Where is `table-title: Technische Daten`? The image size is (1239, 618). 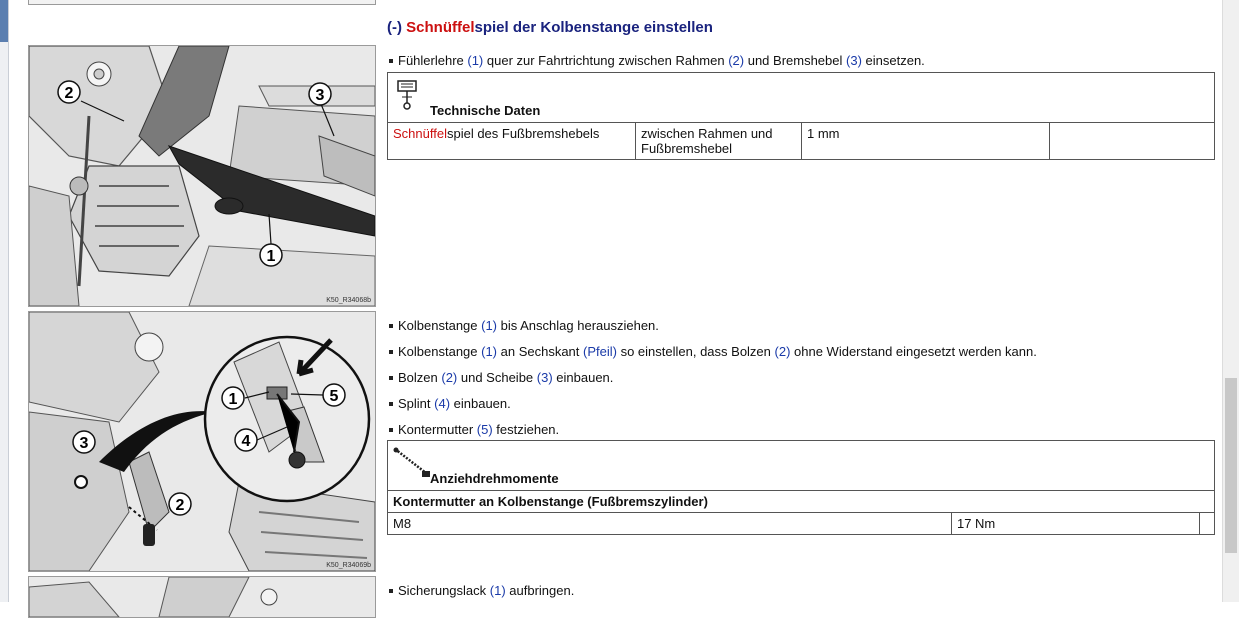 table-title: Technische Daten is located at coordinates (485, 110).